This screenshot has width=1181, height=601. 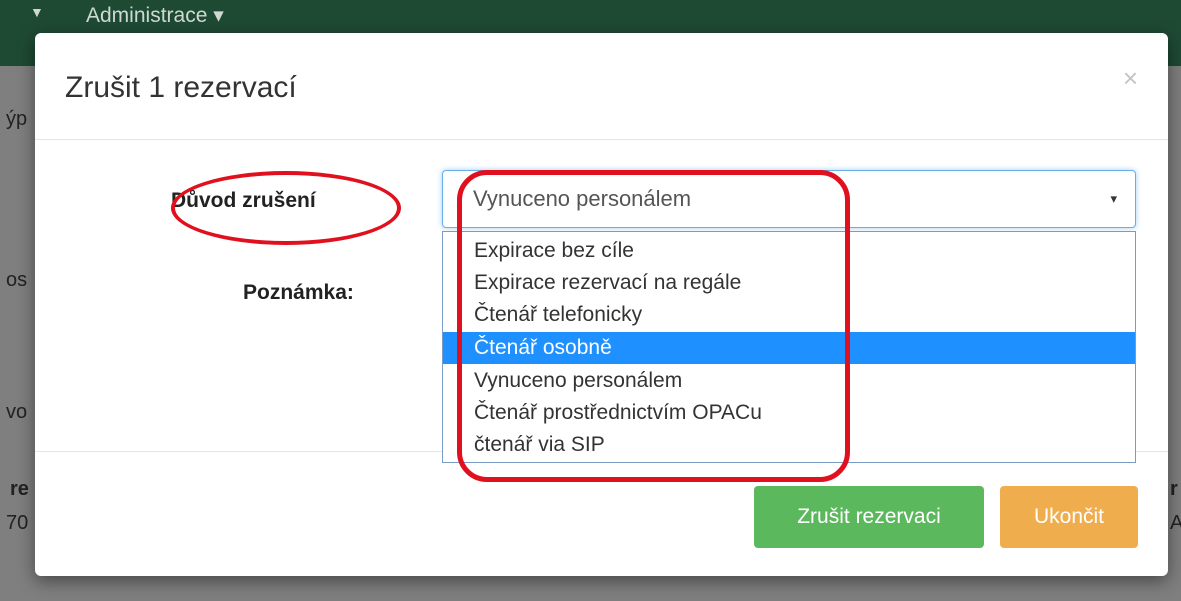 I want to click on bg-fragment: os, so click(x=17, y=280).